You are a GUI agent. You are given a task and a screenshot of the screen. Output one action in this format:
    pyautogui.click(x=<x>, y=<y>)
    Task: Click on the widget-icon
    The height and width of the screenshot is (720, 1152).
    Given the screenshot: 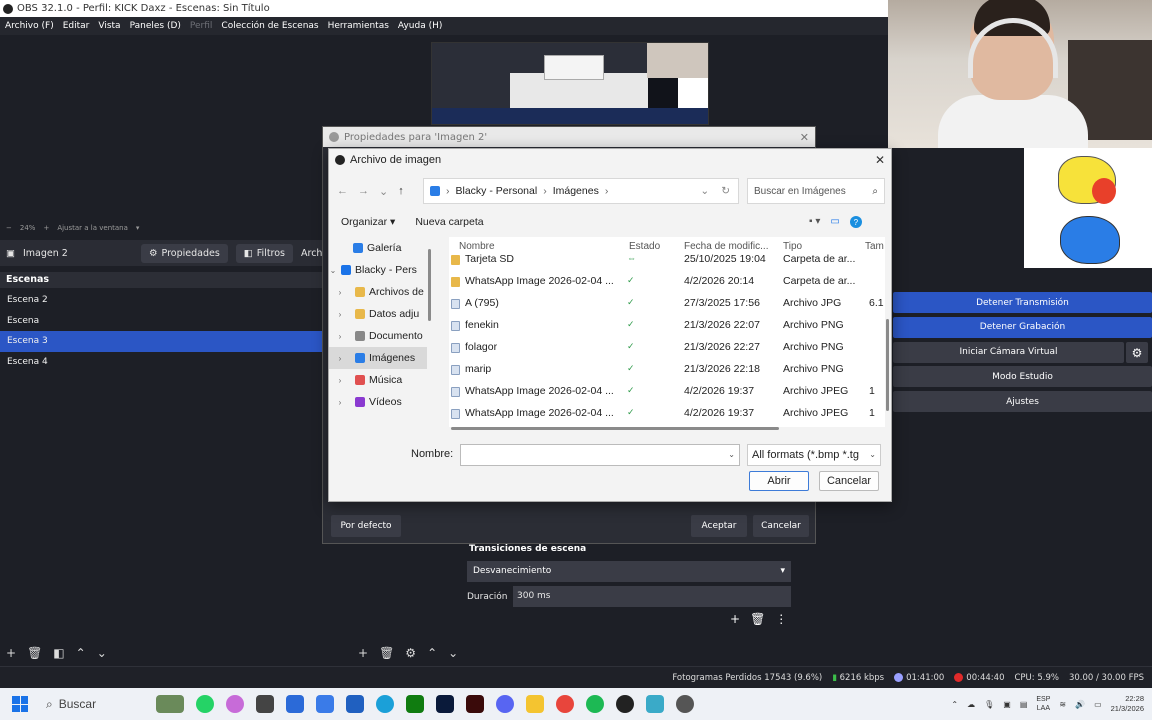 What is the action you would take?
    pyautogui.click(x=170, y=704)
    